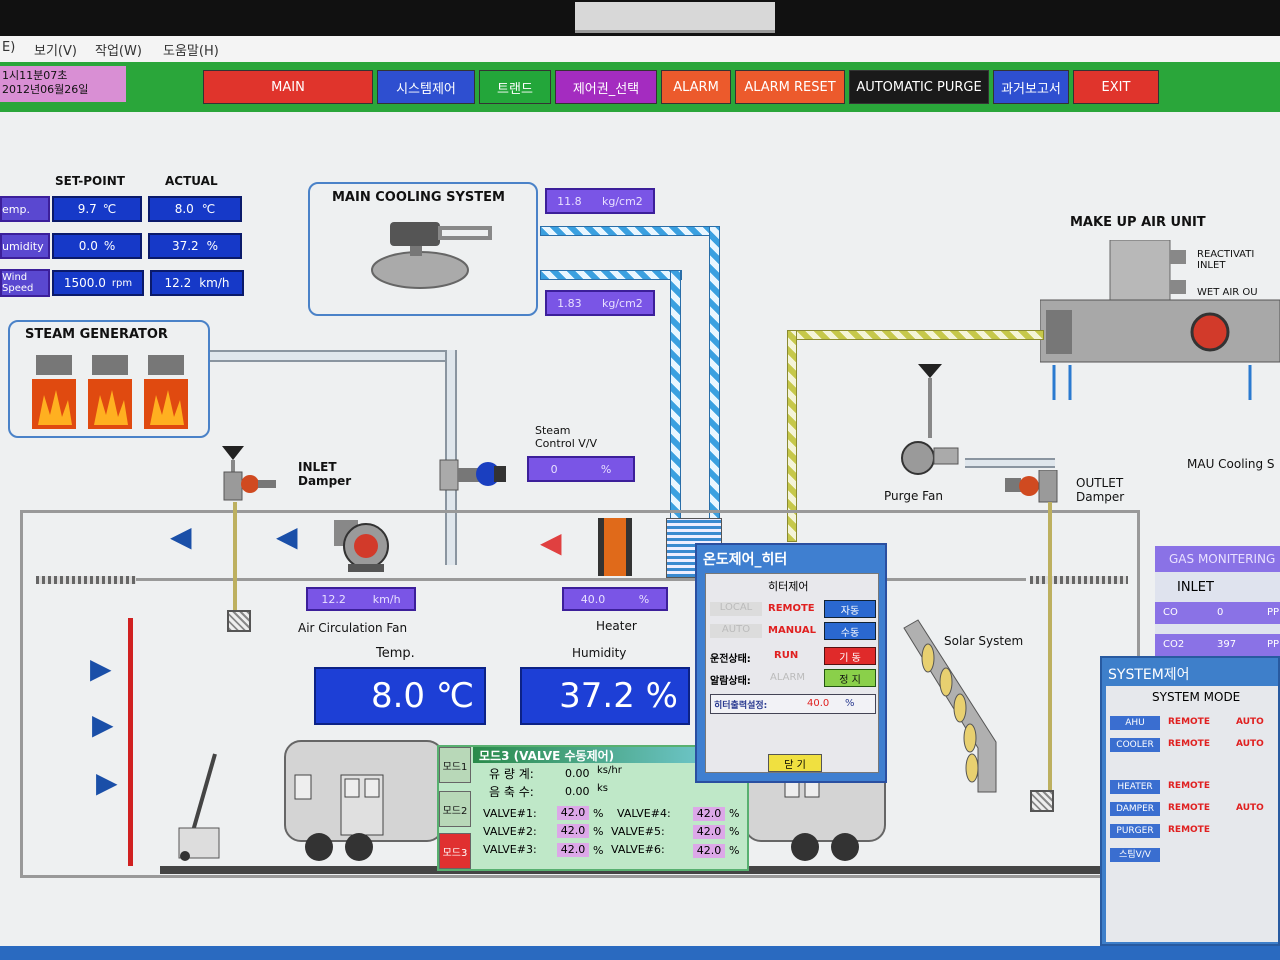  What do you see at coordinates (606, 469) in the screenshot?
I see `steam-control-unit: %` at bounding box center [606, 469].